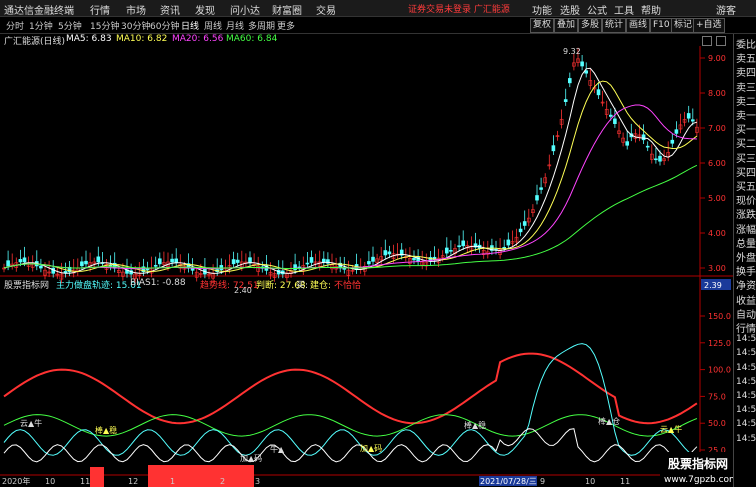  What do you see at coordinates (542, 25) in the screenshot?
I see `adjust-button: 复权` at bounding box center [542, 25].